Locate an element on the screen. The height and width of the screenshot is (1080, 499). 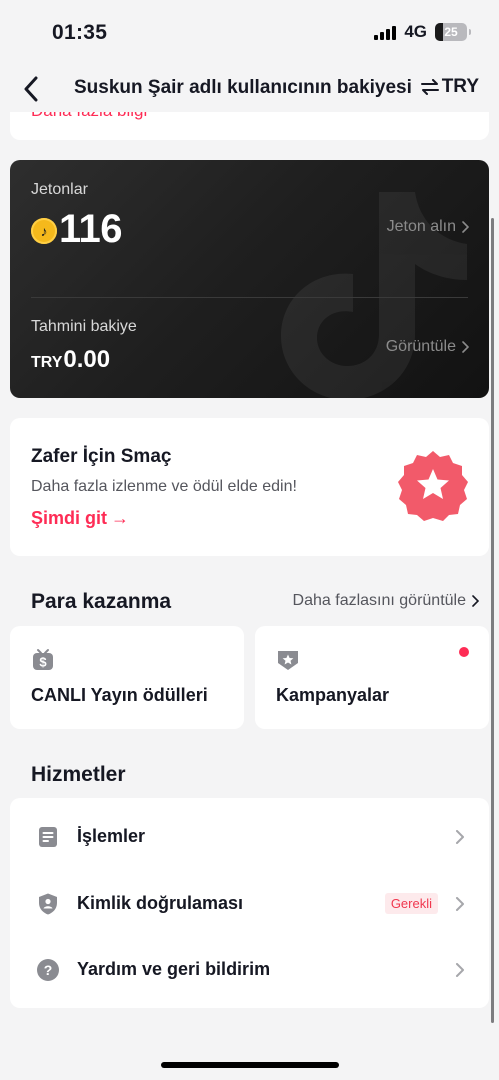
estimated-amount: 0.00 is located at coordinates (87, 359).